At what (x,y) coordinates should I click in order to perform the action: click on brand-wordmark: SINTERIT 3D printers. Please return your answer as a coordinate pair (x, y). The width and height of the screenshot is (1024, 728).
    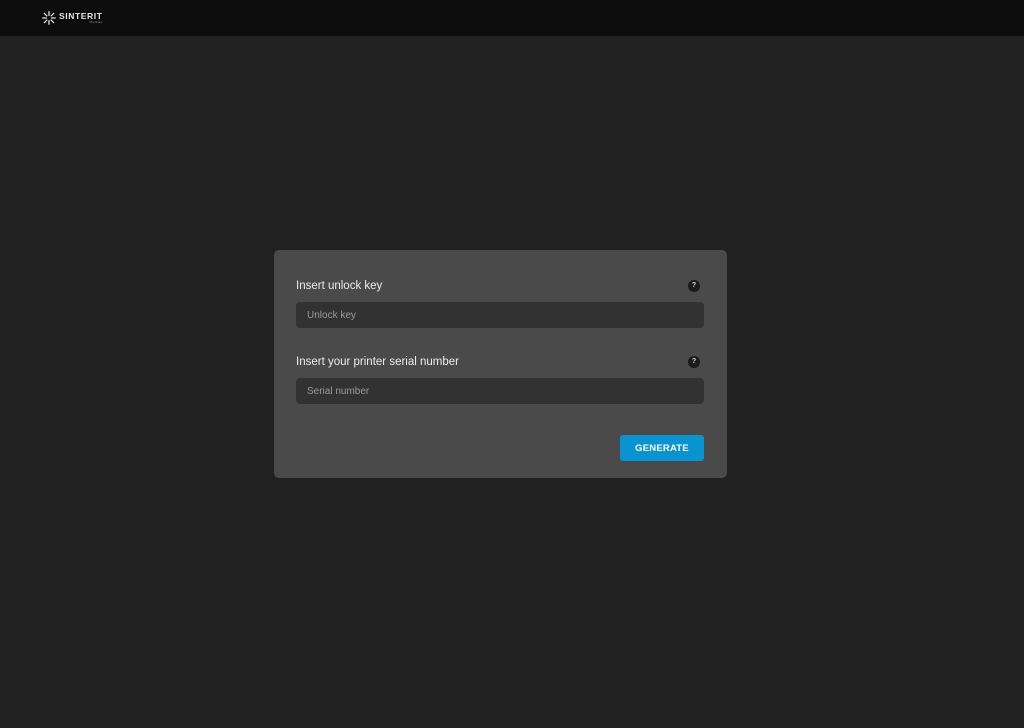
    Looking at the image, I should click on (81, 18).